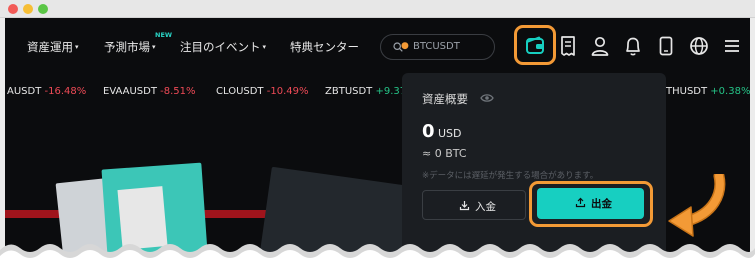 Image resolution: width=755 pixels, height=280 pixels. What do you see at coordinates (324, 47) in the screenshot?
I see `nav-item-rewards-center: 特典センター` at bounding box center [324, 47].